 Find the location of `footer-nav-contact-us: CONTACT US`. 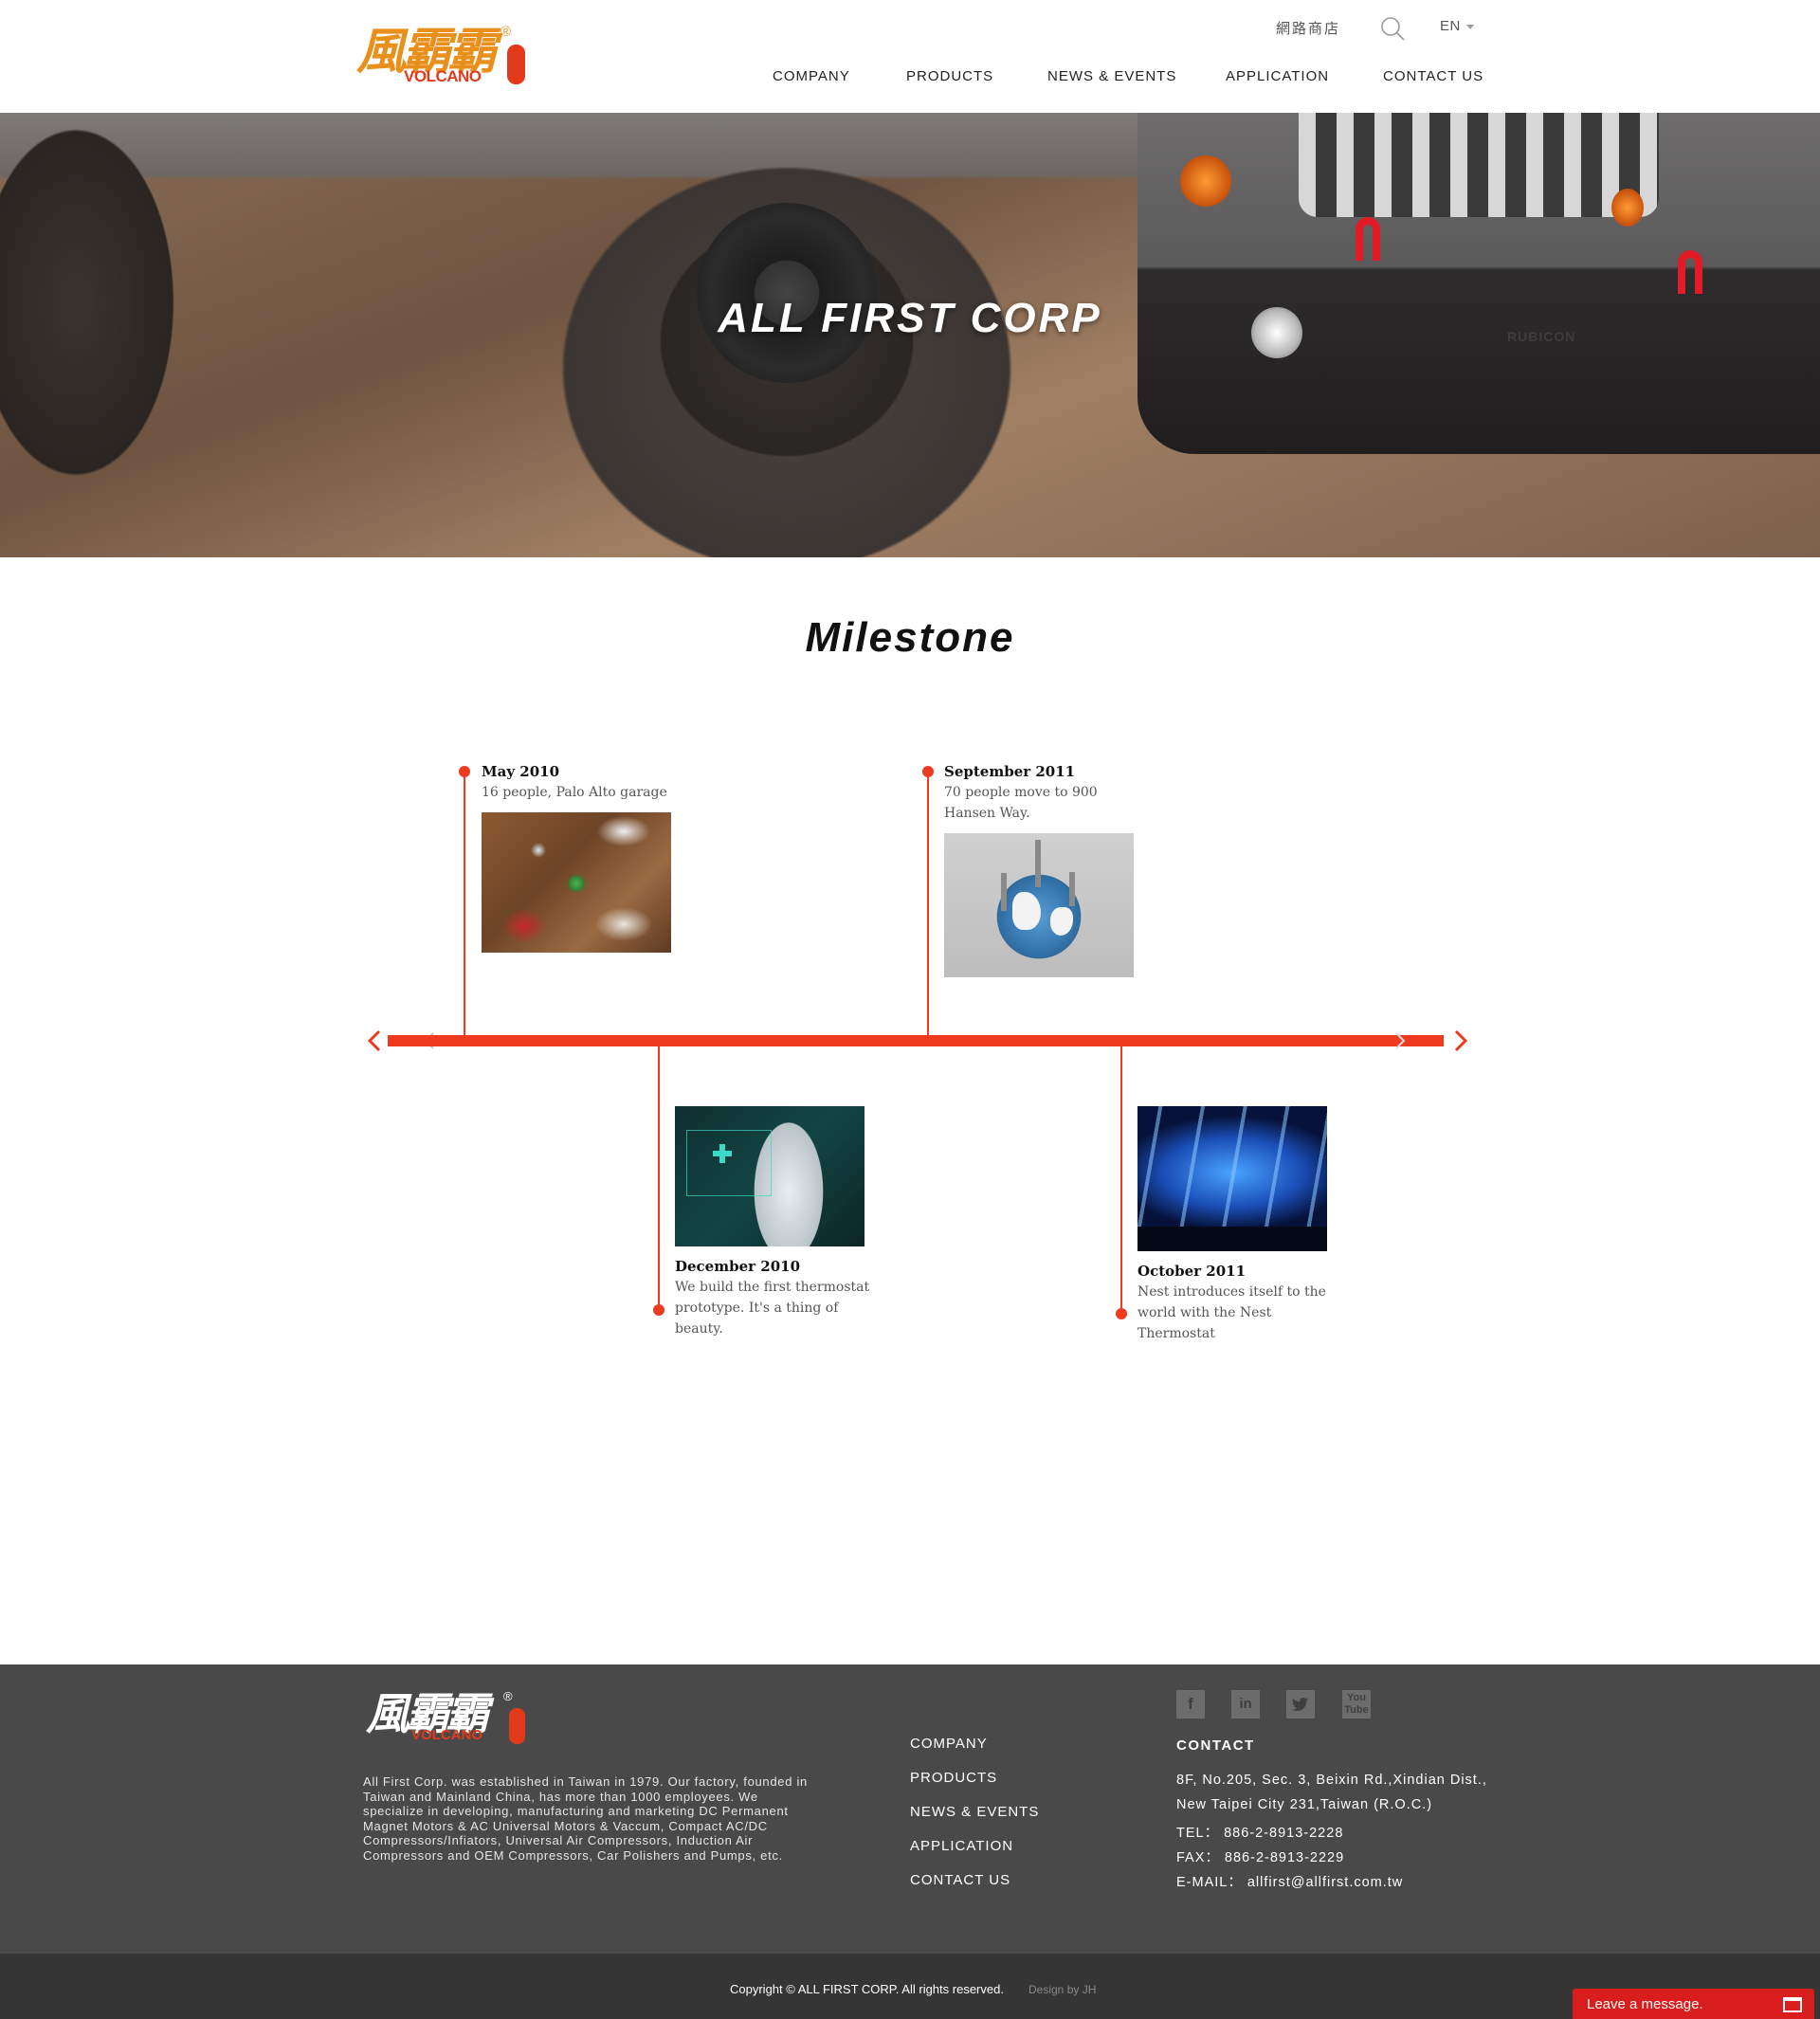

footer-nav-contact-us: CONTACT US is located at coordinates (960, 1880).